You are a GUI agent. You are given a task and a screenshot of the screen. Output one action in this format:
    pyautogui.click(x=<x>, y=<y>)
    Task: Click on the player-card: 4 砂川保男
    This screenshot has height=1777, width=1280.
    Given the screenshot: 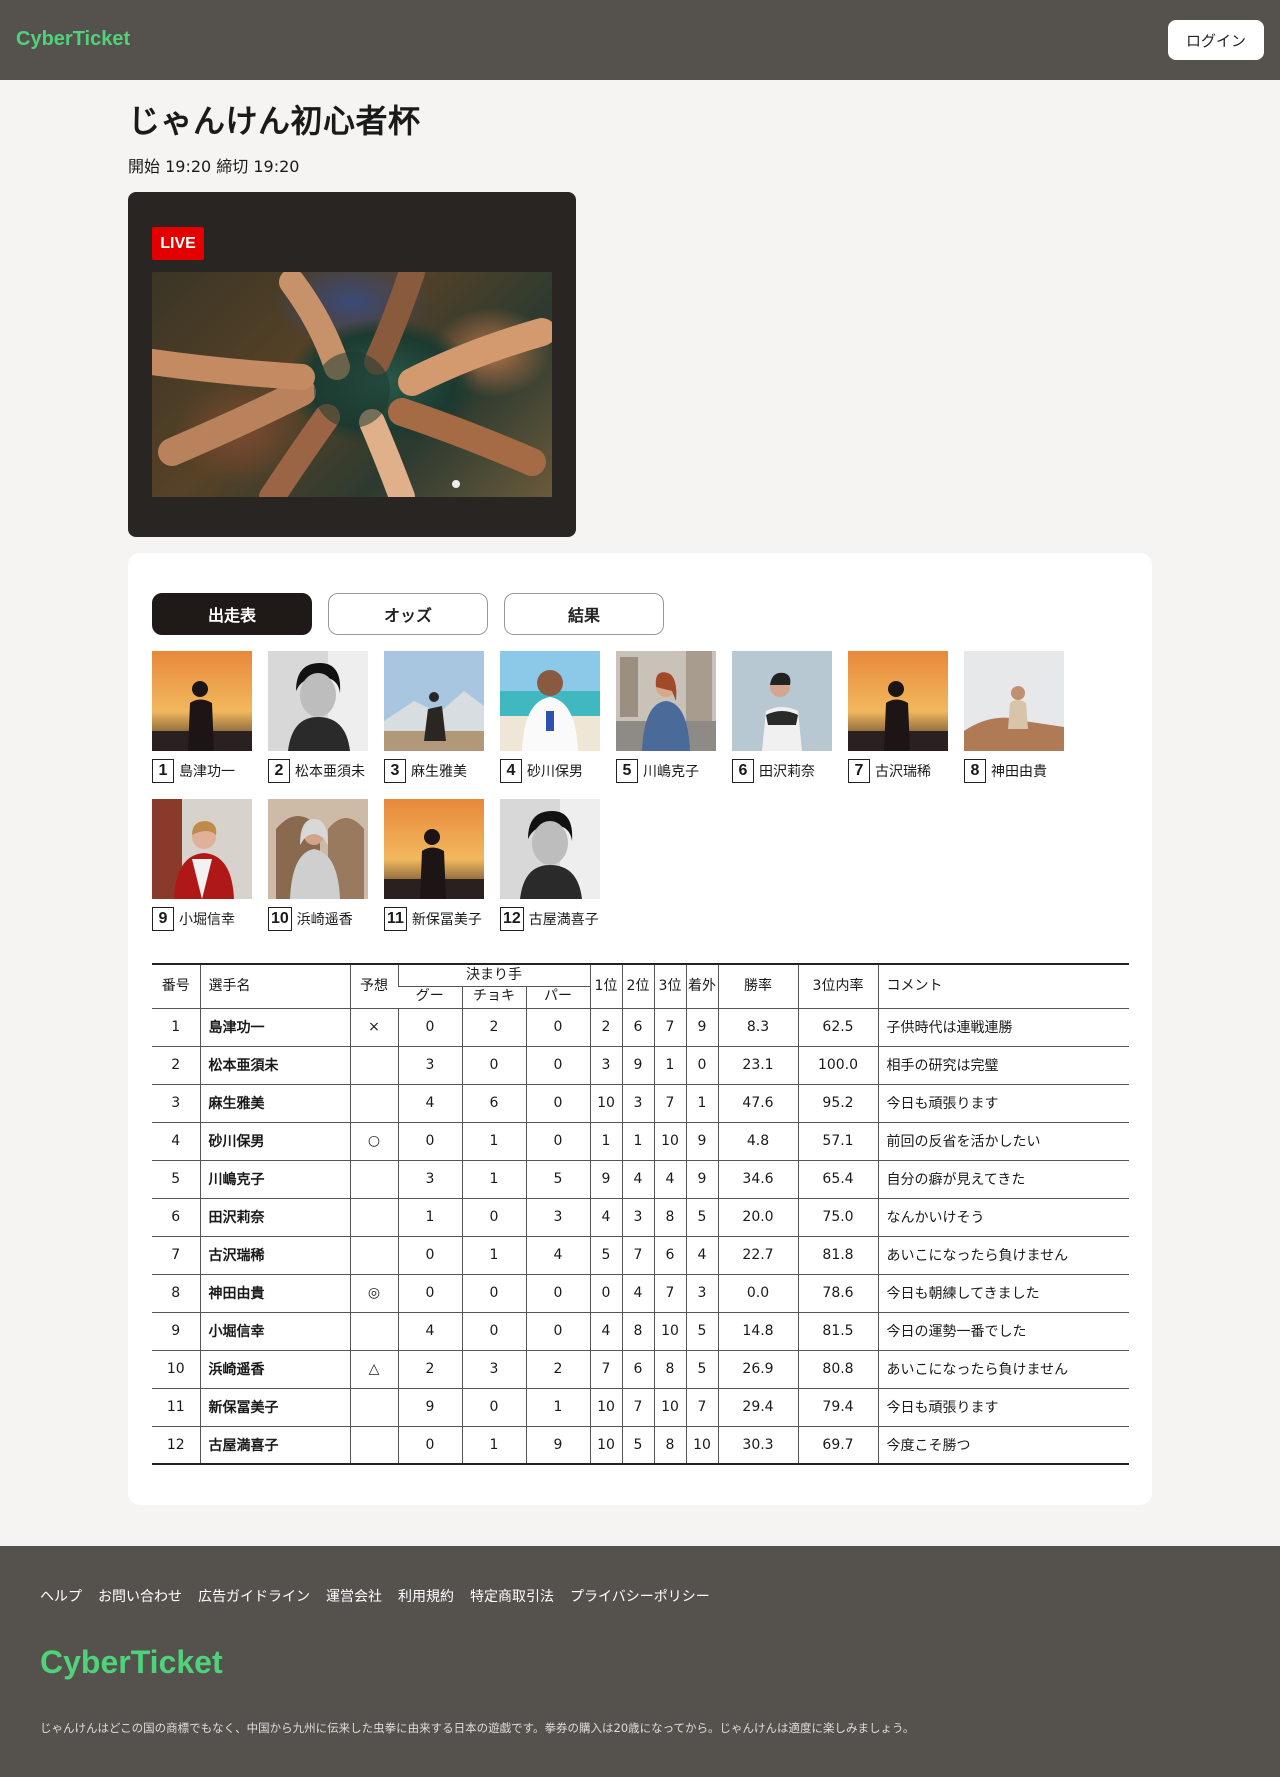 What is the action you would take?
    pyautogui.click(x=550, y=717)
    